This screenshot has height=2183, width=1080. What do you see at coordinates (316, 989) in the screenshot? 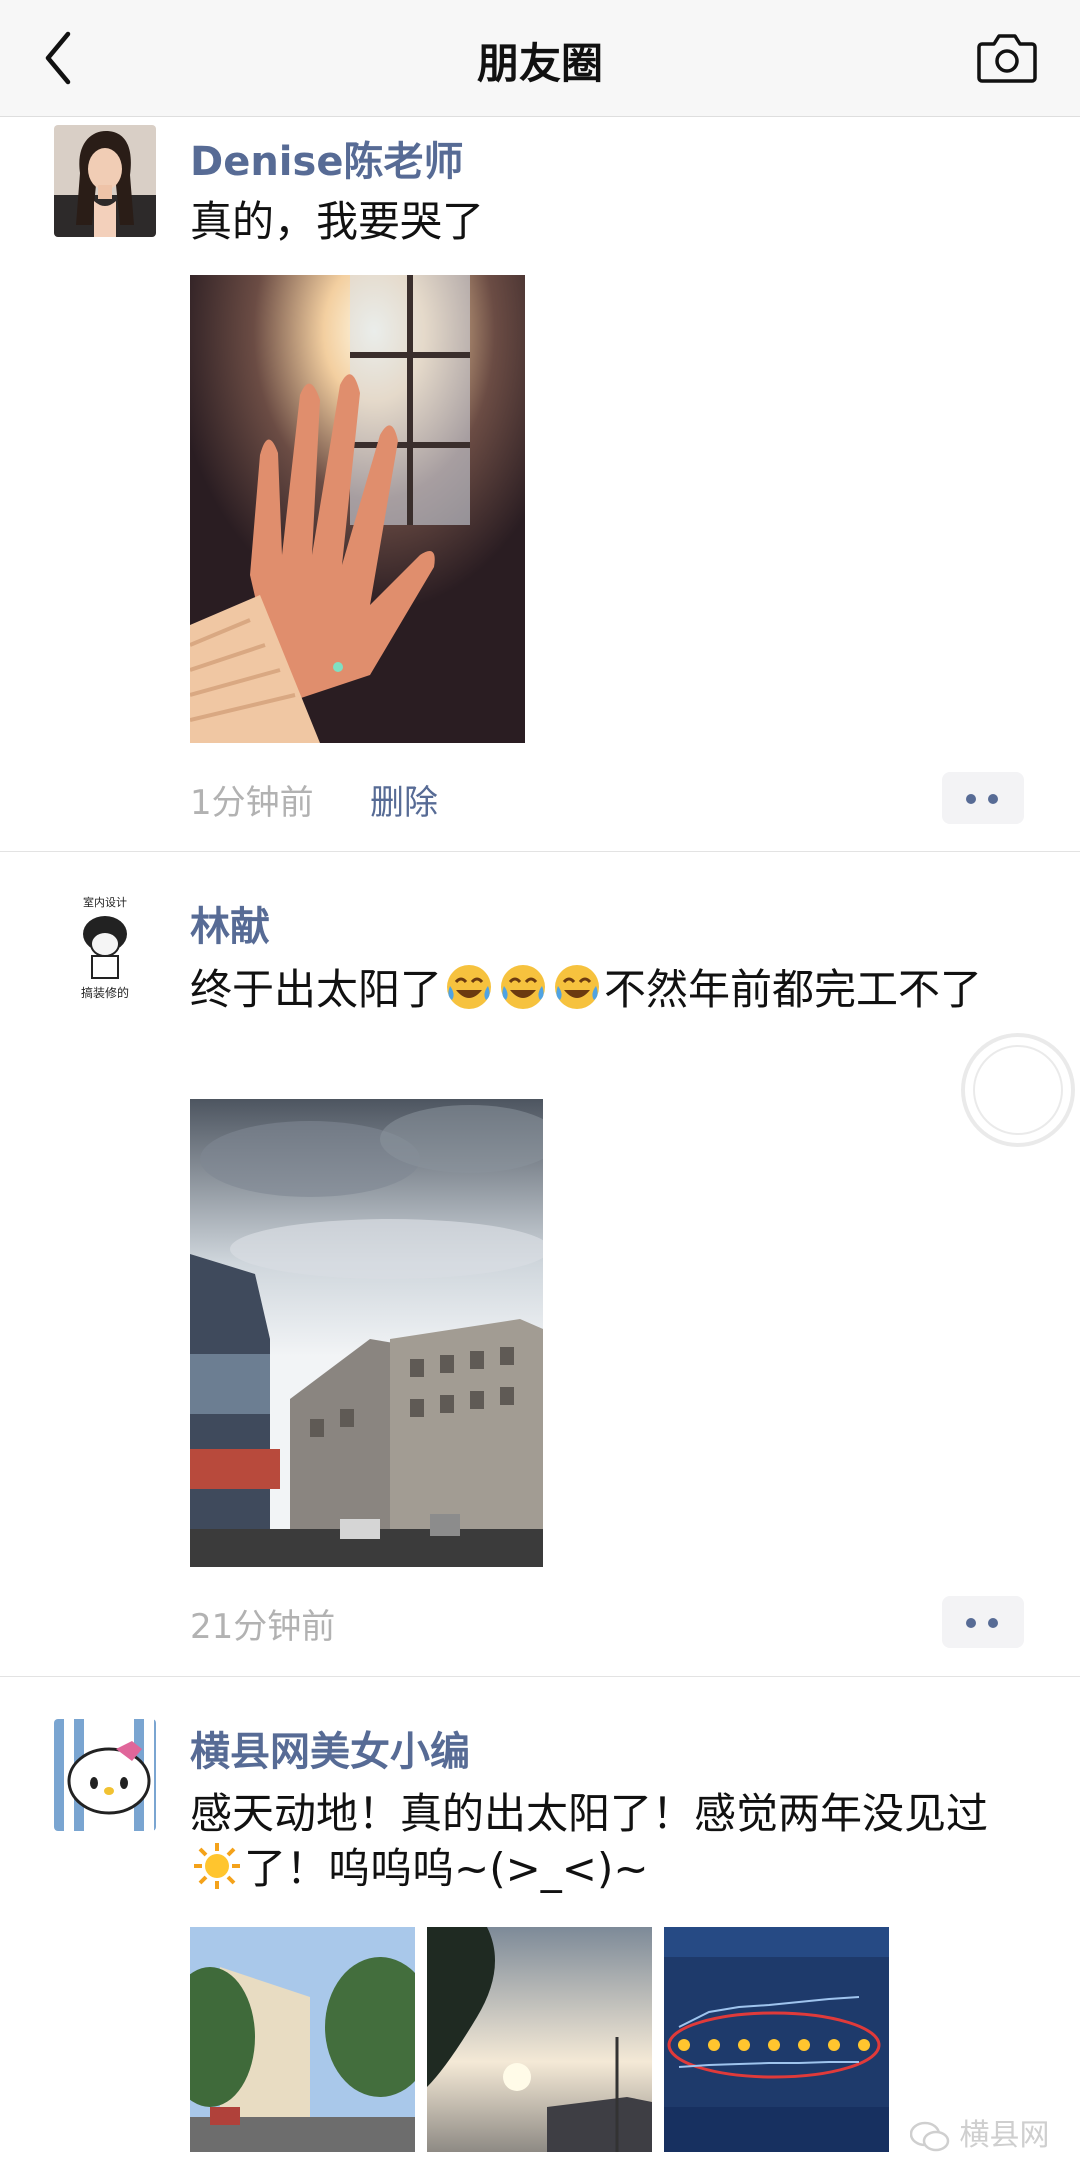
I see `post-text-part: 终于出太阳了` at bounding box center [316, 989].